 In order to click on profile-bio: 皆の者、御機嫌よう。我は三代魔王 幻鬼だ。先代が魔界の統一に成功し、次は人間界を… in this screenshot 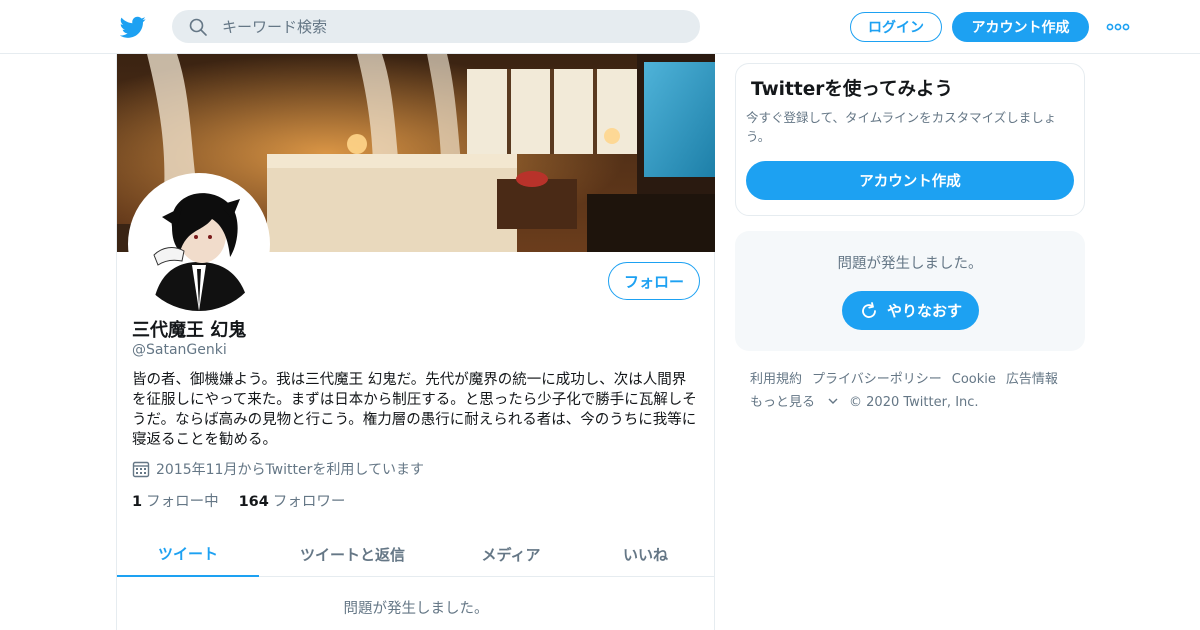, I will do `click(414, 410)`.